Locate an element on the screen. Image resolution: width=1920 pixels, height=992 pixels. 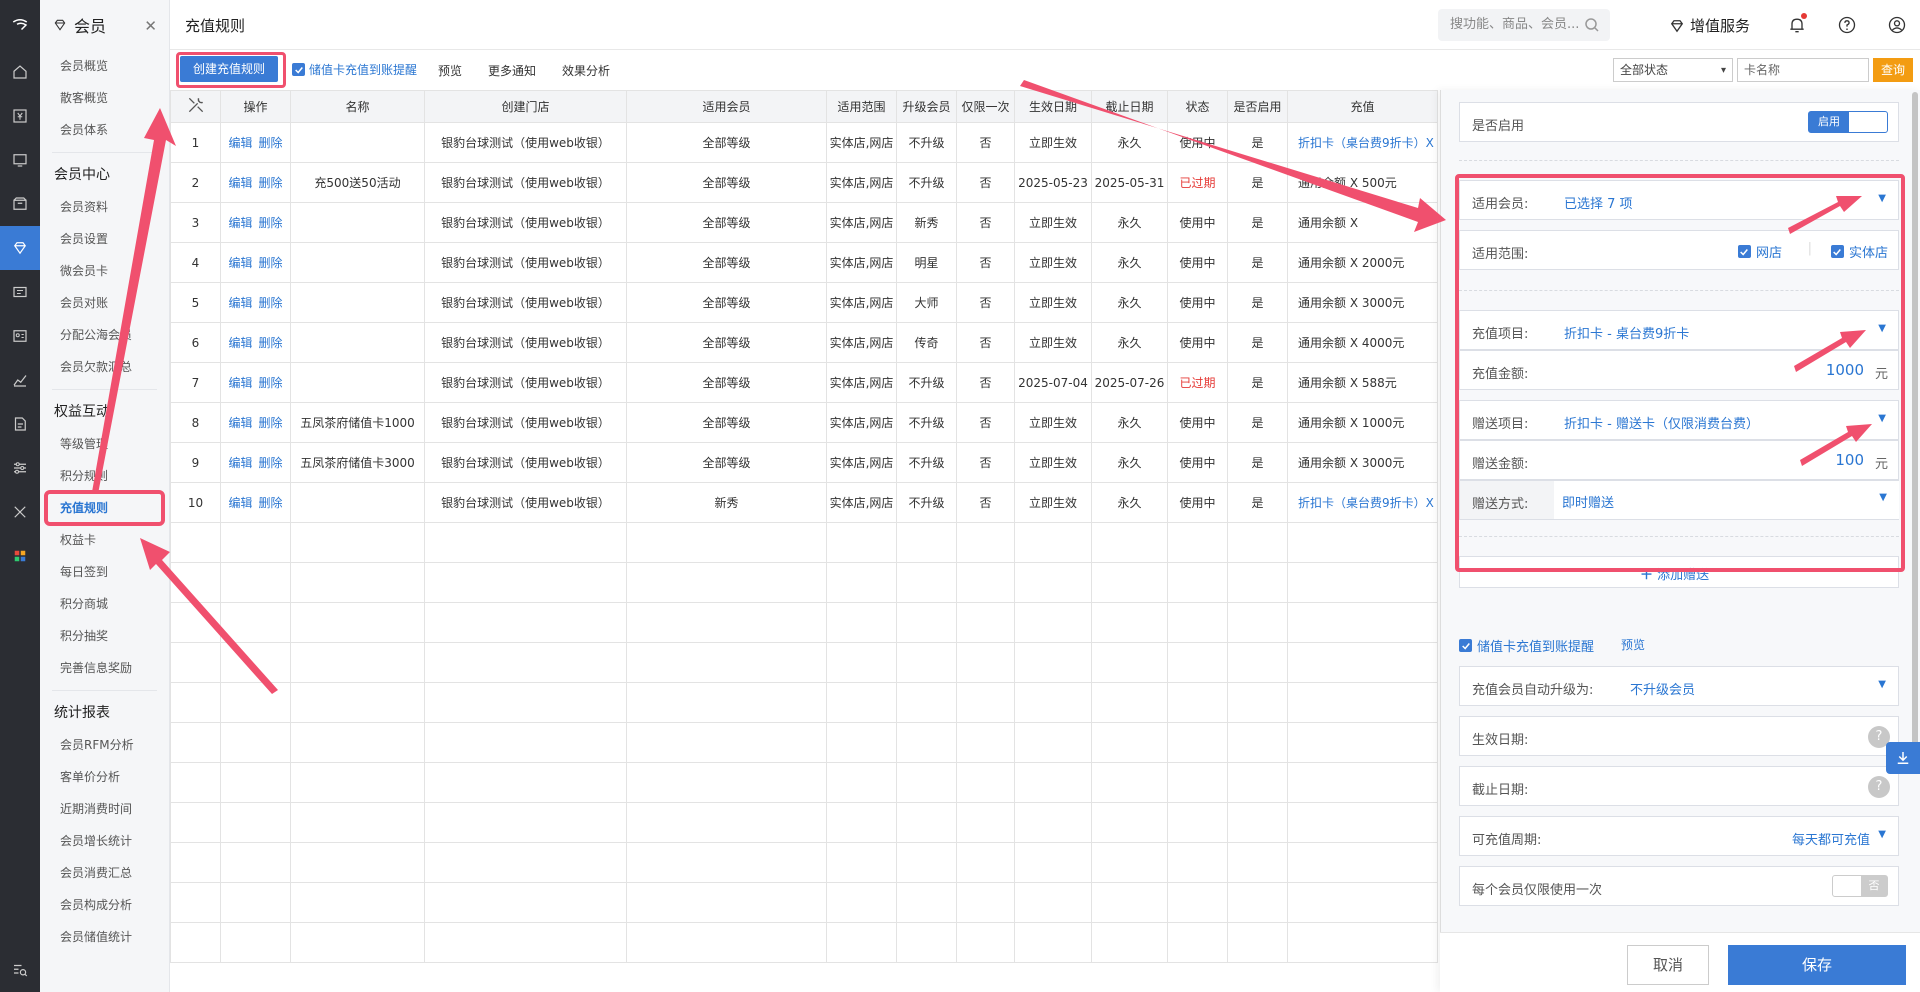
chart-icon is located at coordinates (20, 380).